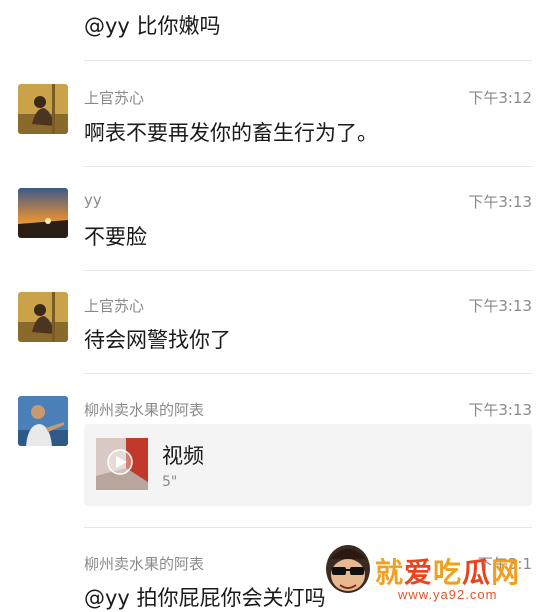 This screenshot has height=612, width=550. I want to click on message-text: 待会网警找你了, so click(157, 339).